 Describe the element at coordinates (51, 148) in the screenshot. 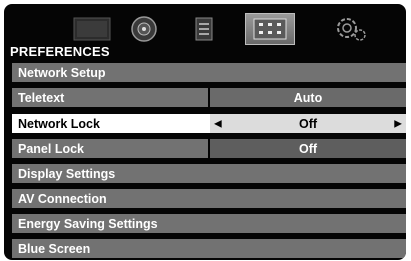

I see `menu-item-label: Panel Lock` at that location.